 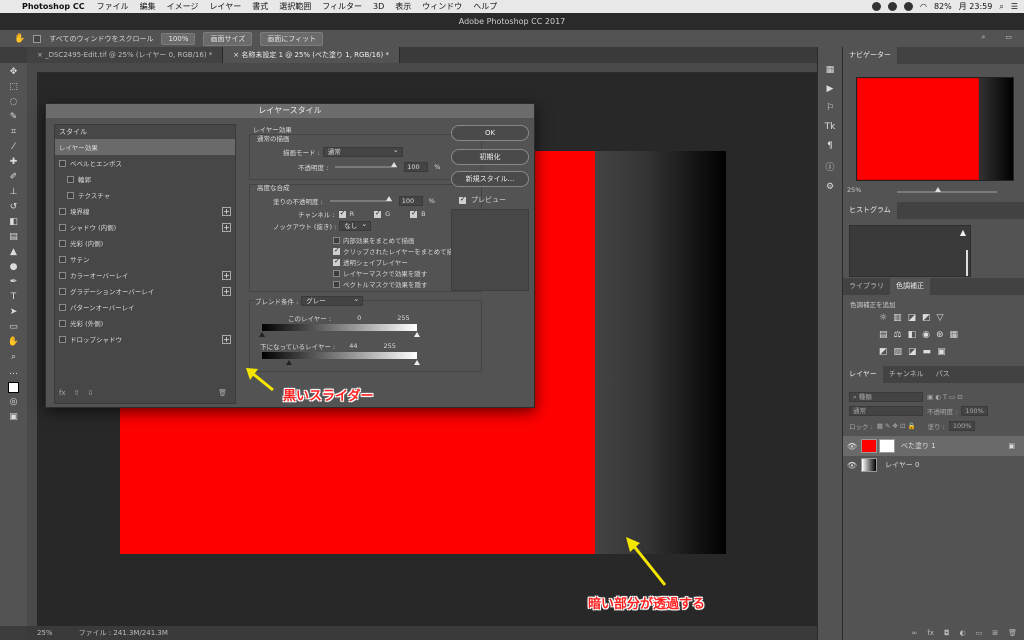 I want to click on tab-channels: チャンネル, so click(x=906, y=374).